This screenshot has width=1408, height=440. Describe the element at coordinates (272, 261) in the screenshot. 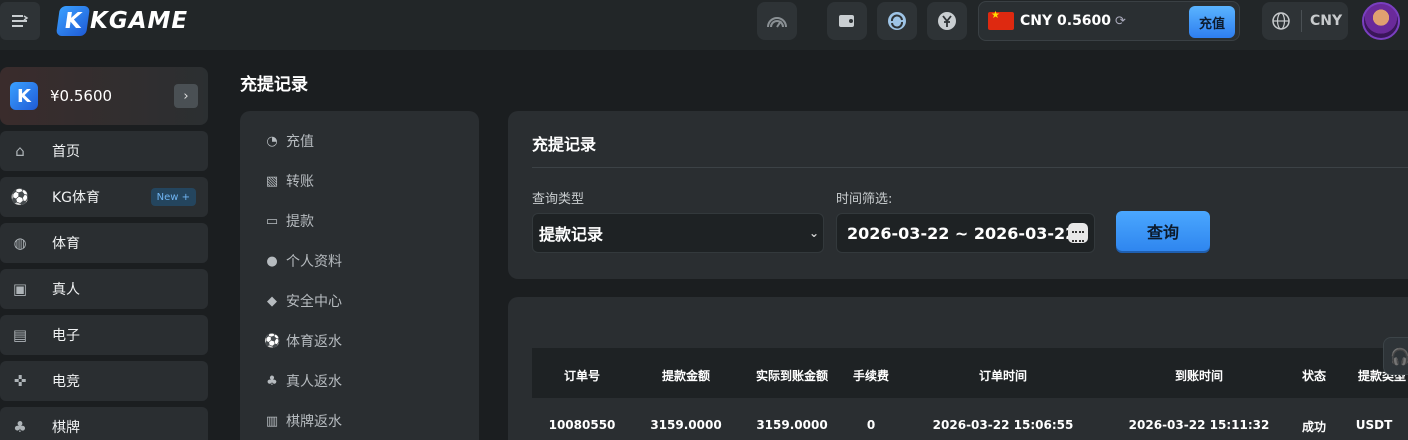

I see `user-icon: ●` at that location.